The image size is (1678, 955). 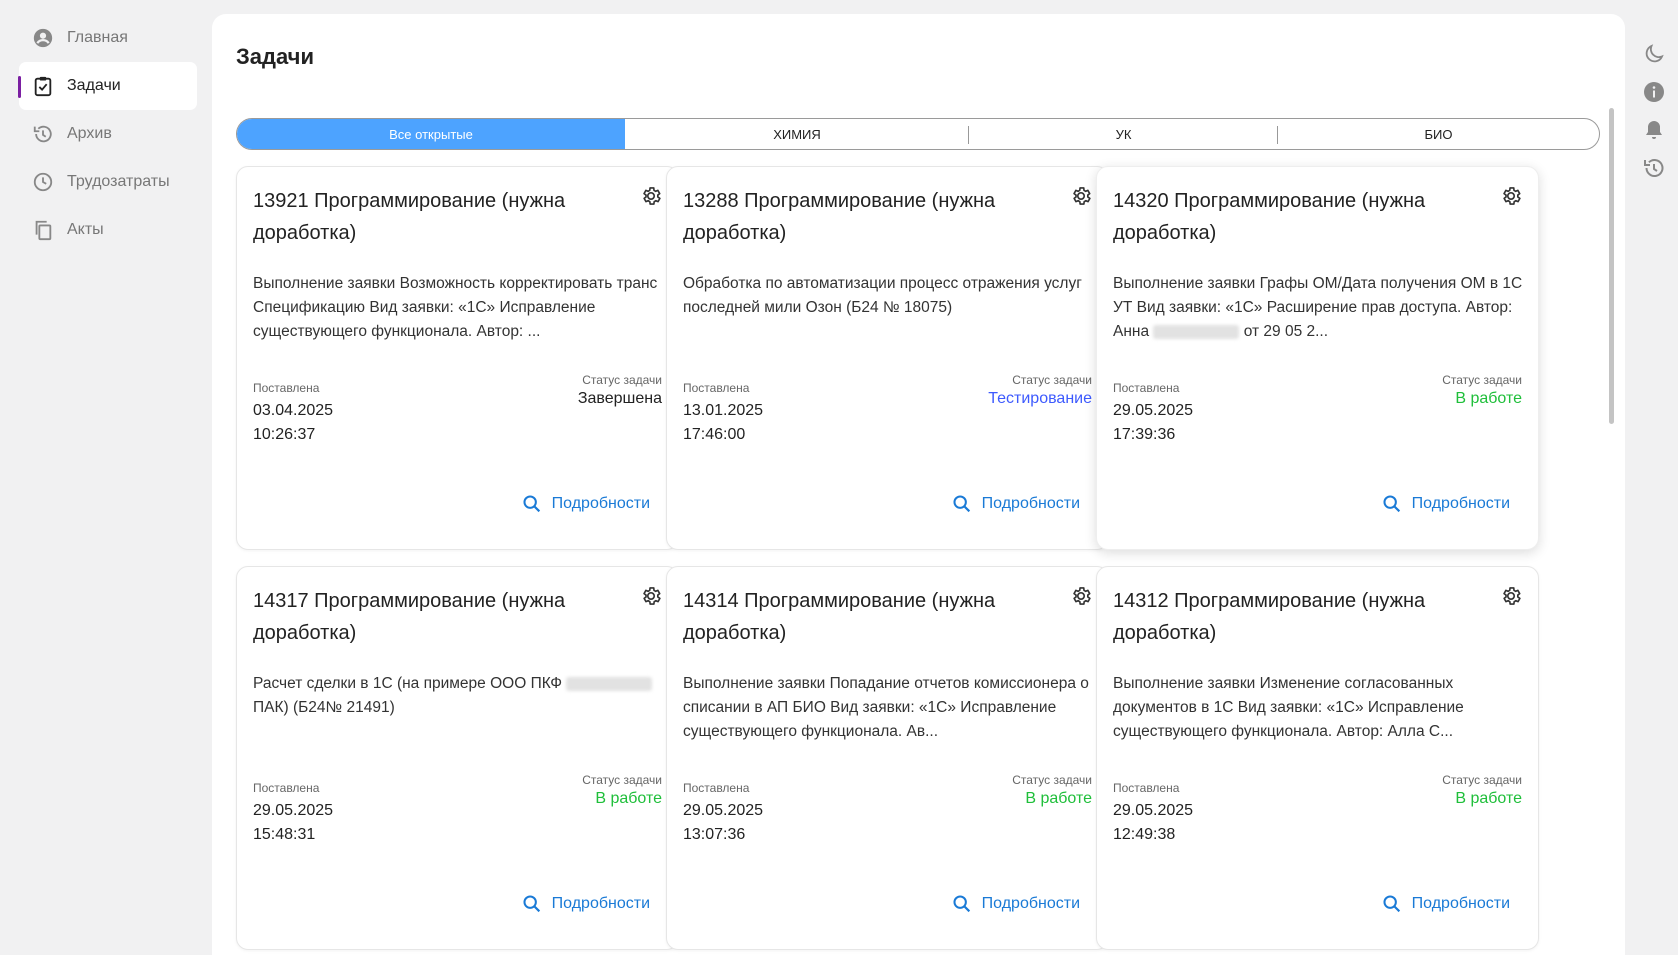 I want to click on account-circle-icon, so click(x=43, y=38).